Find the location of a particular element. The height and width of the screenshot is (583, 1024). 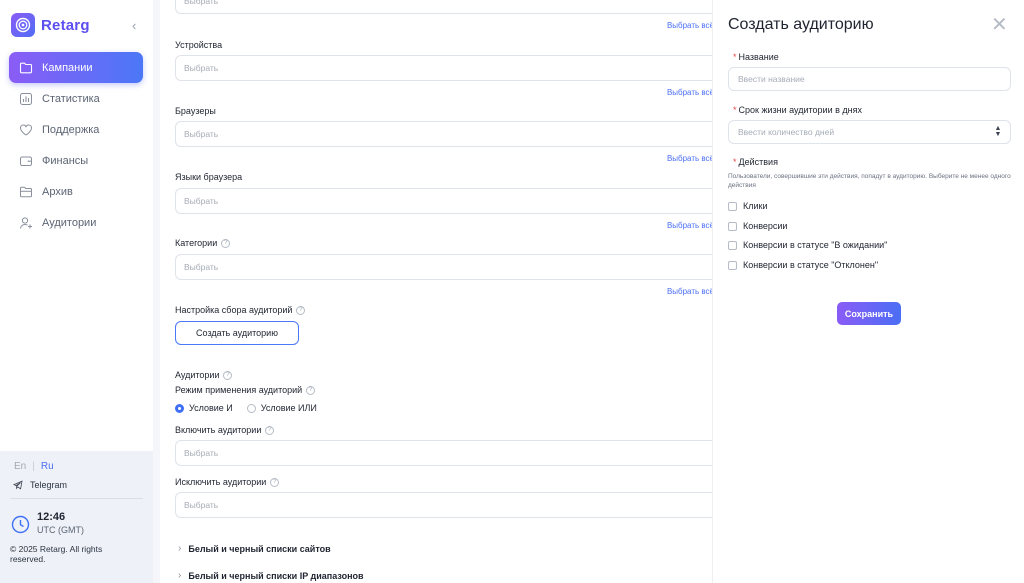

folder-icon is located at coordinates (26, 67).